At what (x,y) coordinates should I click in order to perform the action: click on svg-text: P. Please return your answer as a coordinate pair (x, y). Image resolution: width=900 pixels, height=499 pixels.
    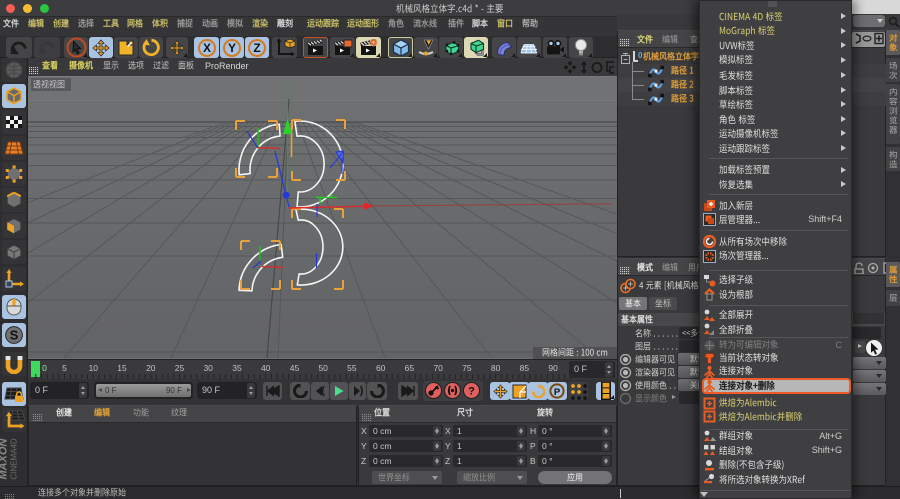
    Looking at the image, I should click on (557, 392).